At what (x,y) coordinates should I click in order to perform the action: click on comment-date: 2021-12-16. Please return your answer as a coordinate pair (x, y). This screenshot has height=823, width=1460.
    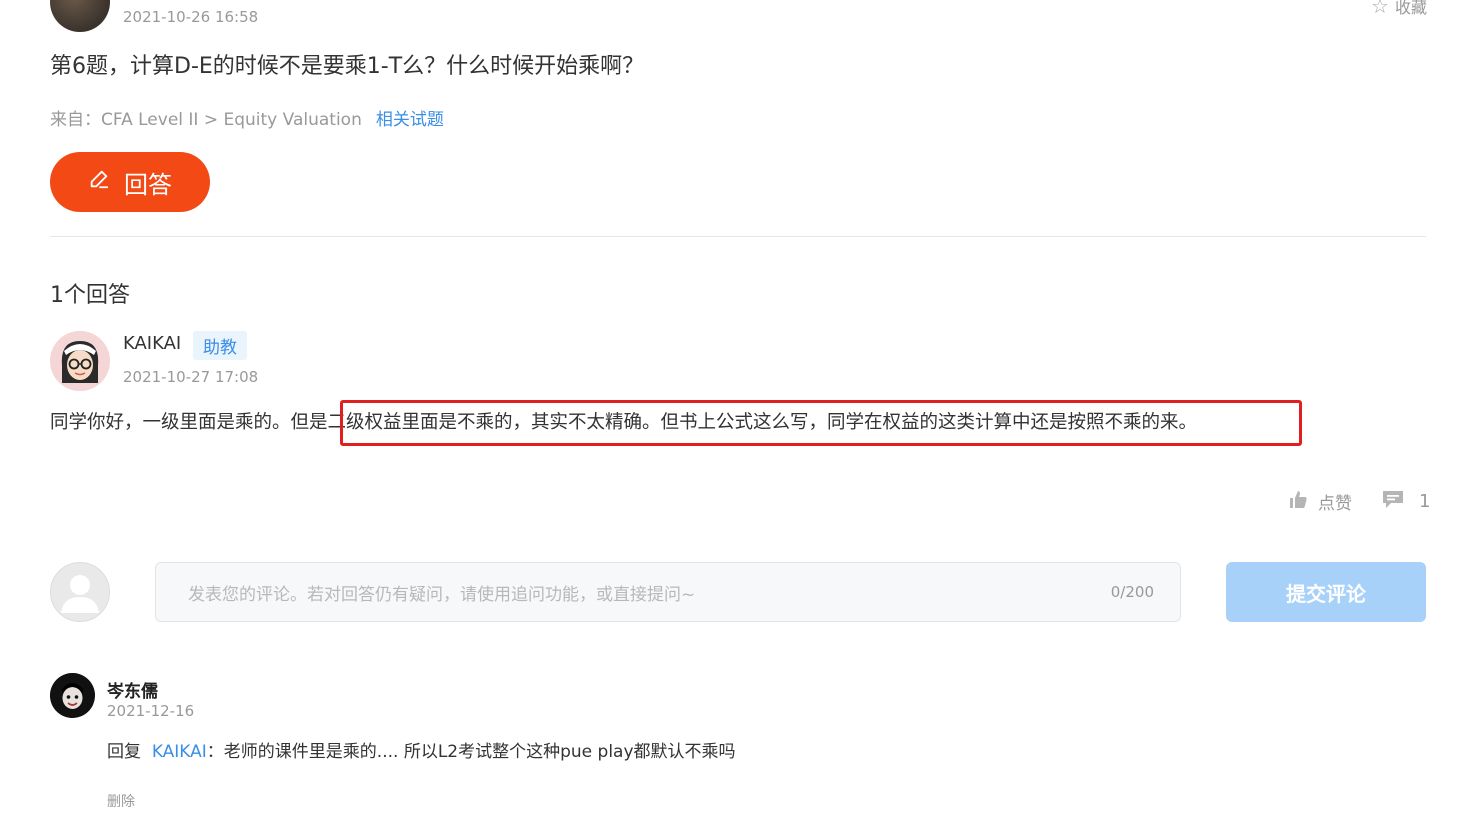
    Looking at the image, I should click on (151, 711).